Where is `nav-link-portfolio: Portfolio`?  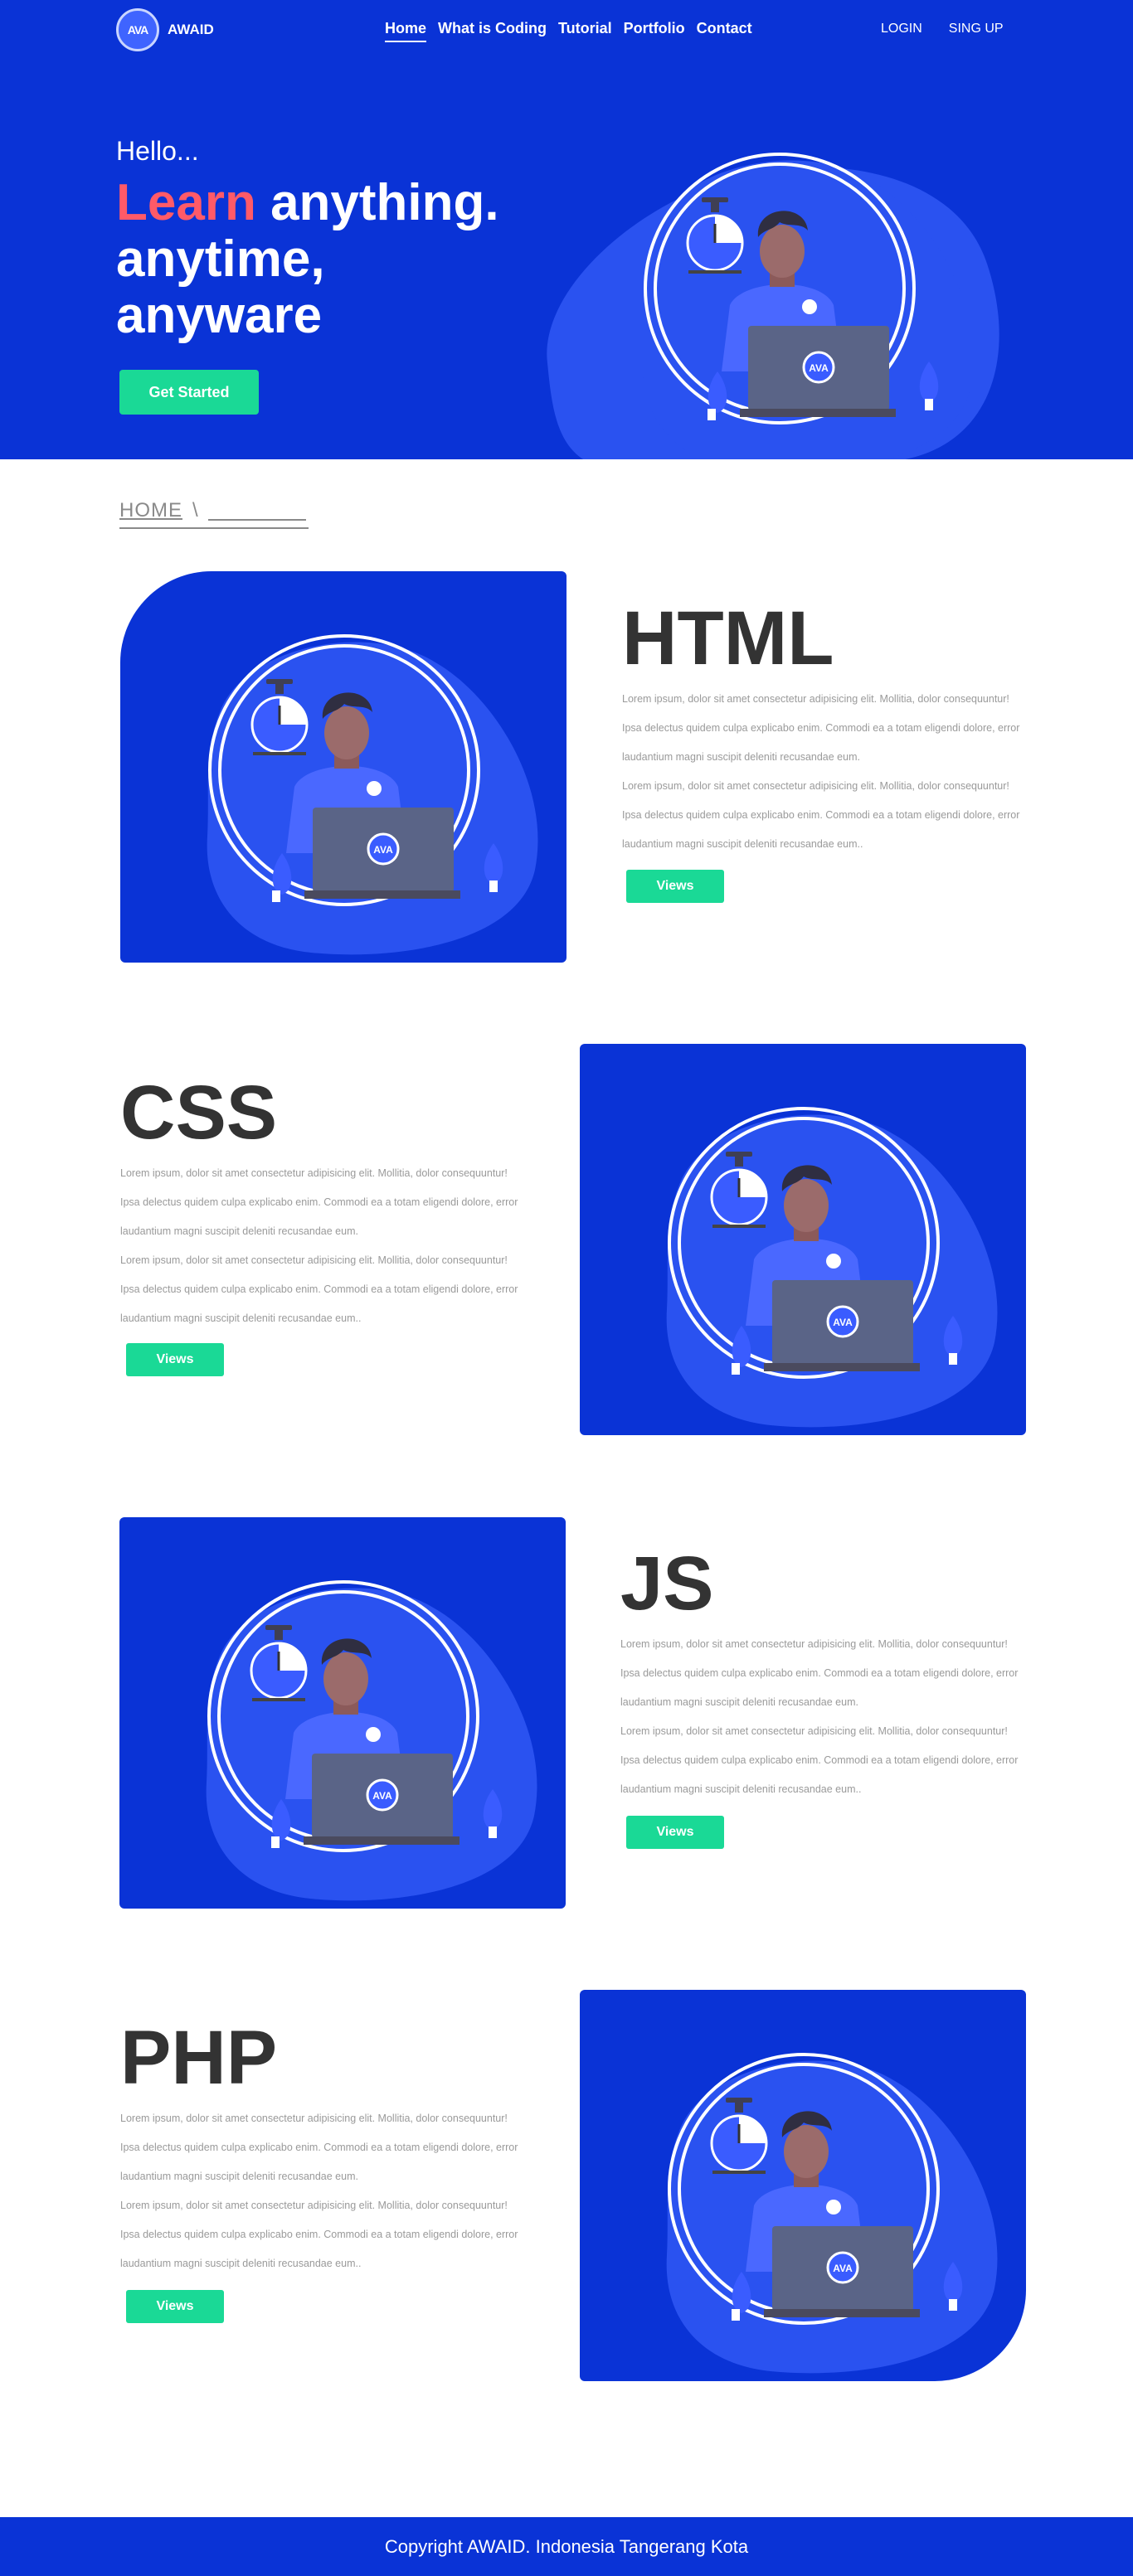
nav-link-portfolio: Portfolio is located at coordinates (655, 28).